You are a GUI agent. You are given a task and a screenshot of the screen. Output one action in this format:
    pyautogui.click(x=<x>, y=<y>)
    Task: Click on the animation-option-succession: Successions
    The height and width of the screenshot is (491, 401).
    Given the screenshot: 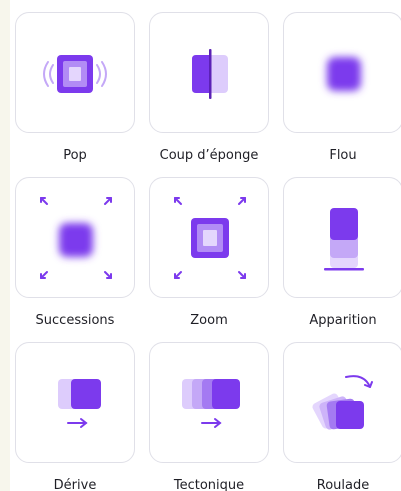 What is the action you would take?
    pyautogui.click(x=75, y=259)
    